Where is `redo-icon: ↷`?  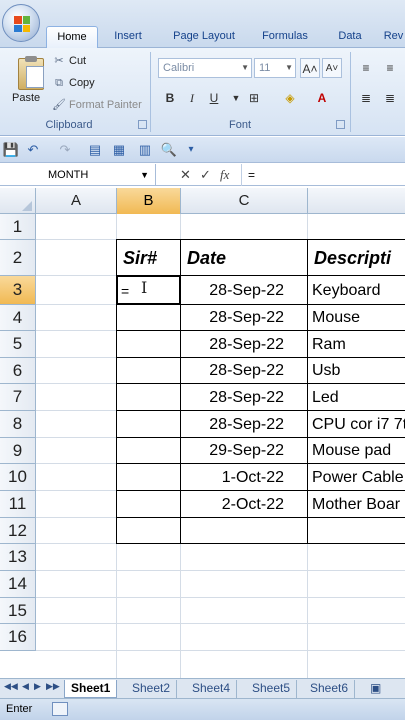 redo-icon: ↷ is located at coordinates (65, 150).